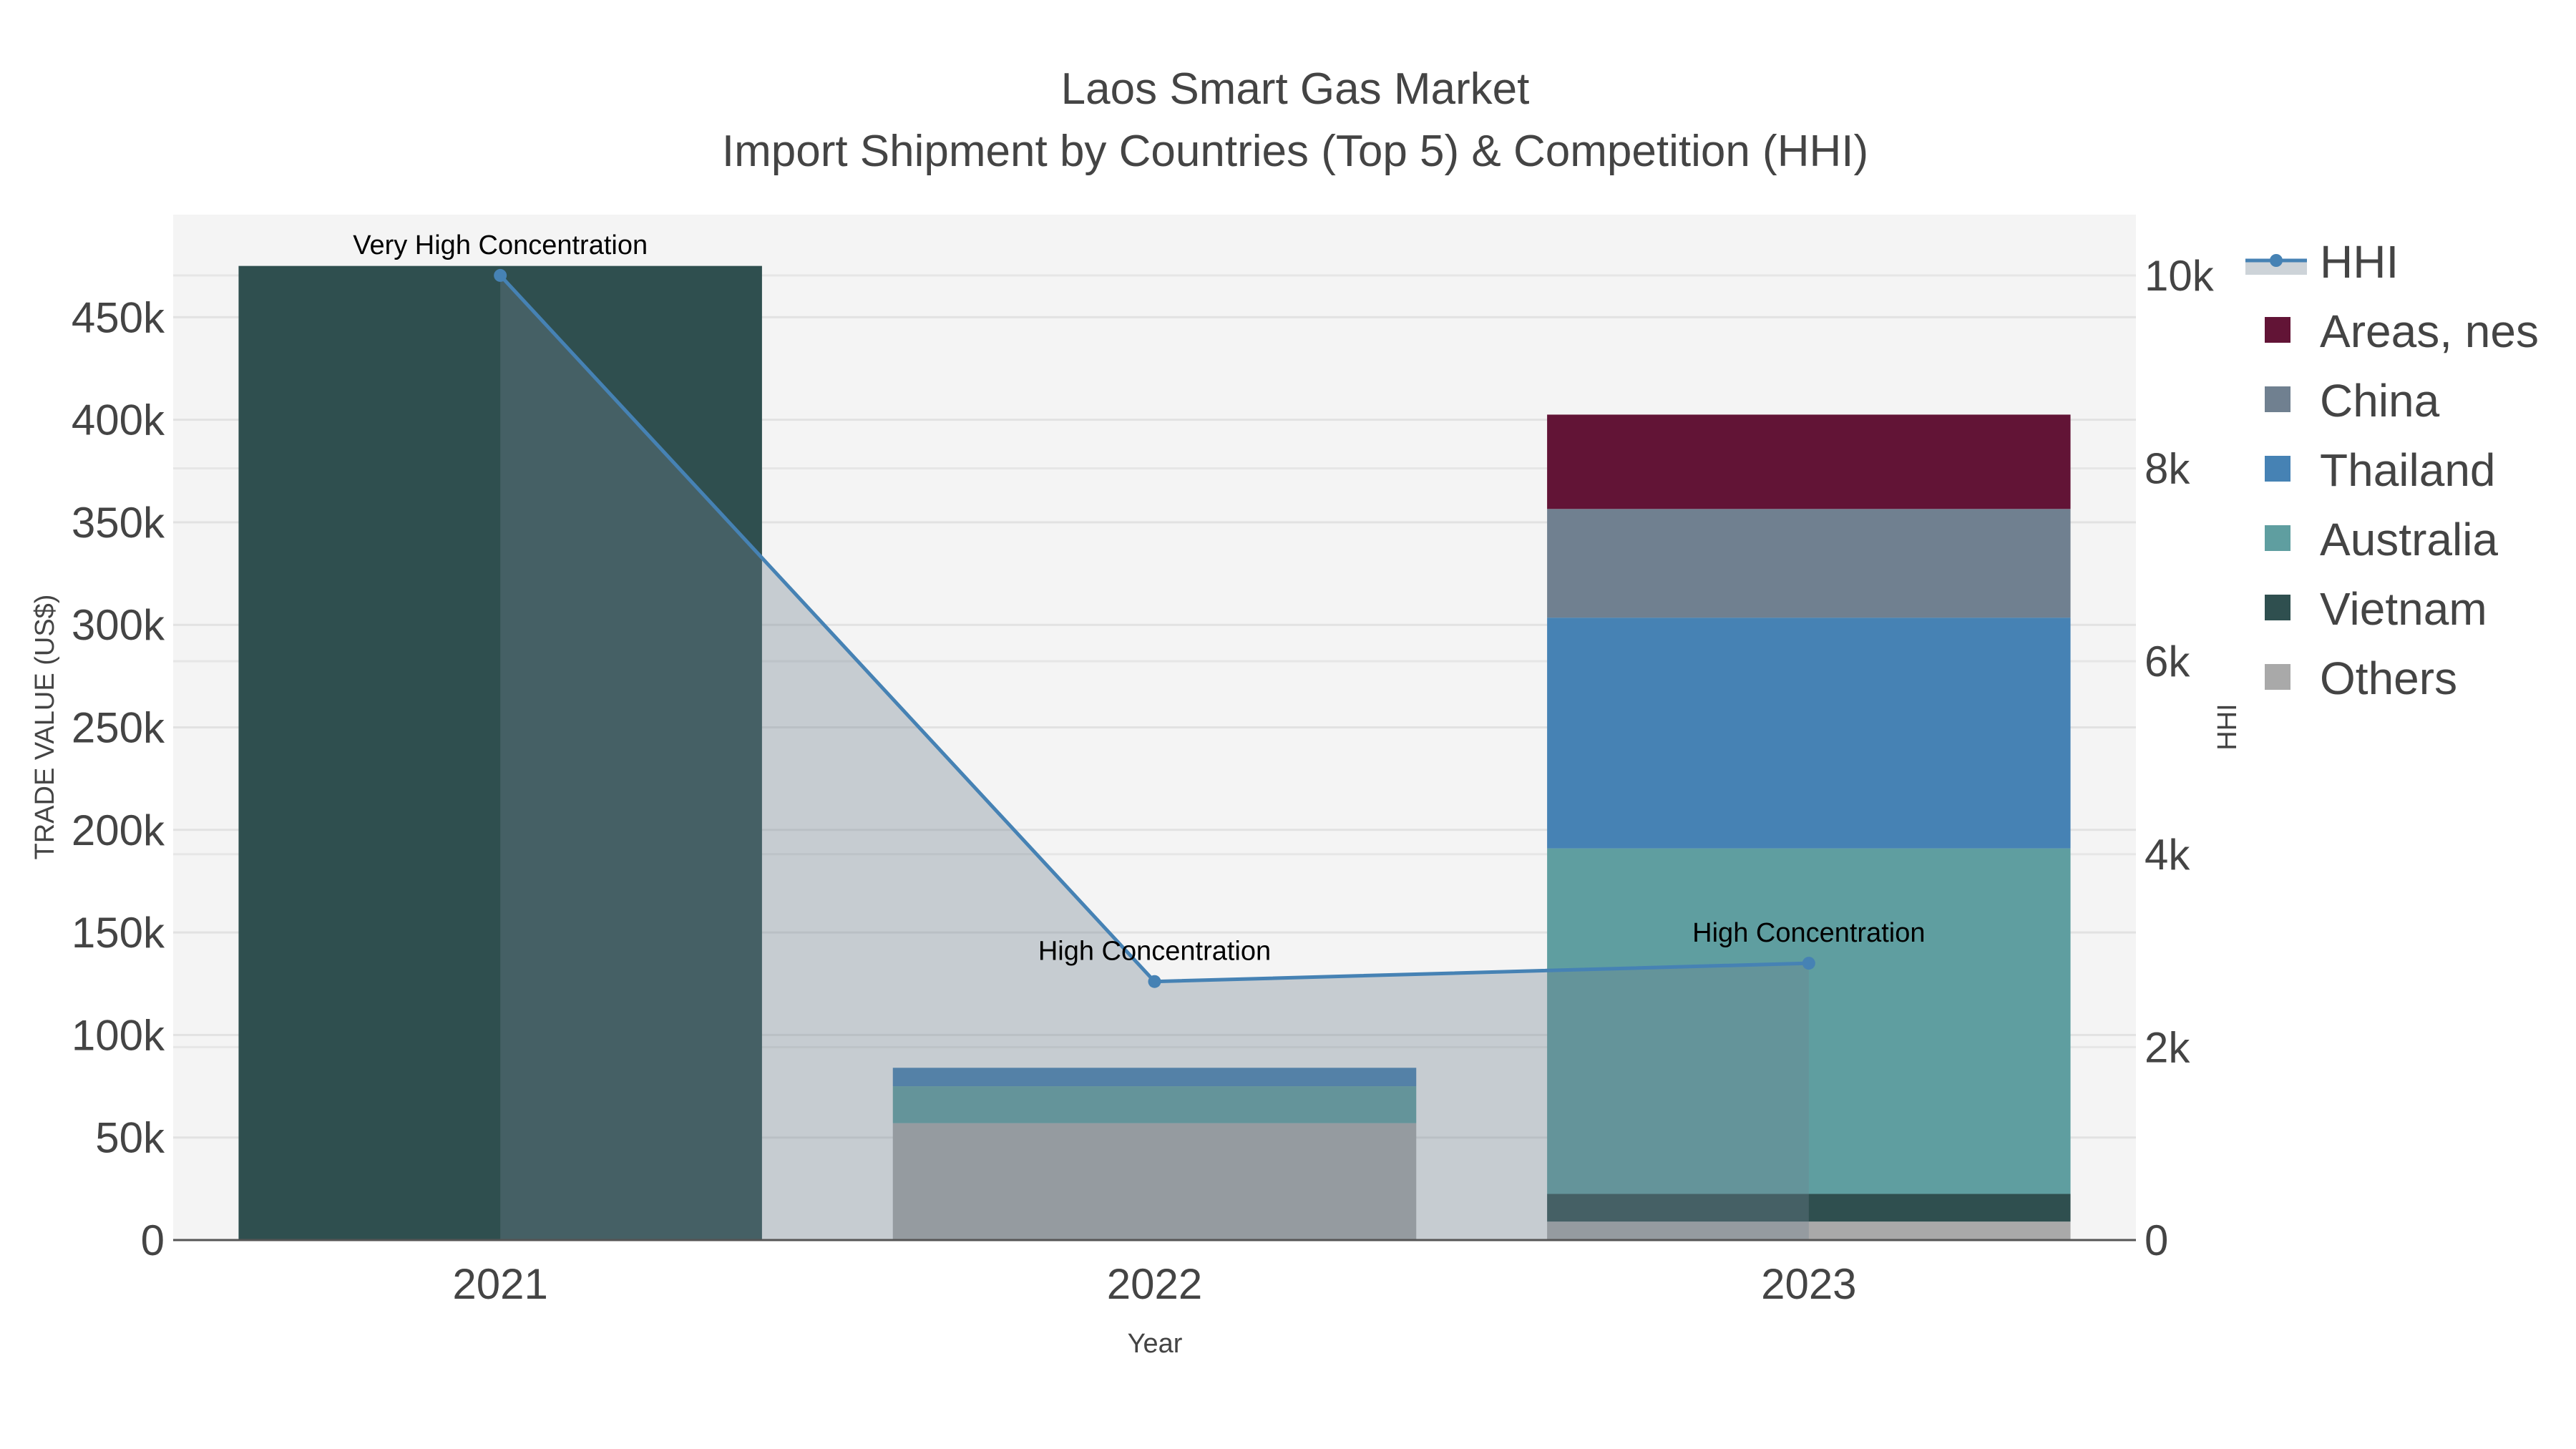 This screenshot has height=1449, width=2576. I want to click on chart-title: Laos Smart Gas Market, so click(1295, 89).